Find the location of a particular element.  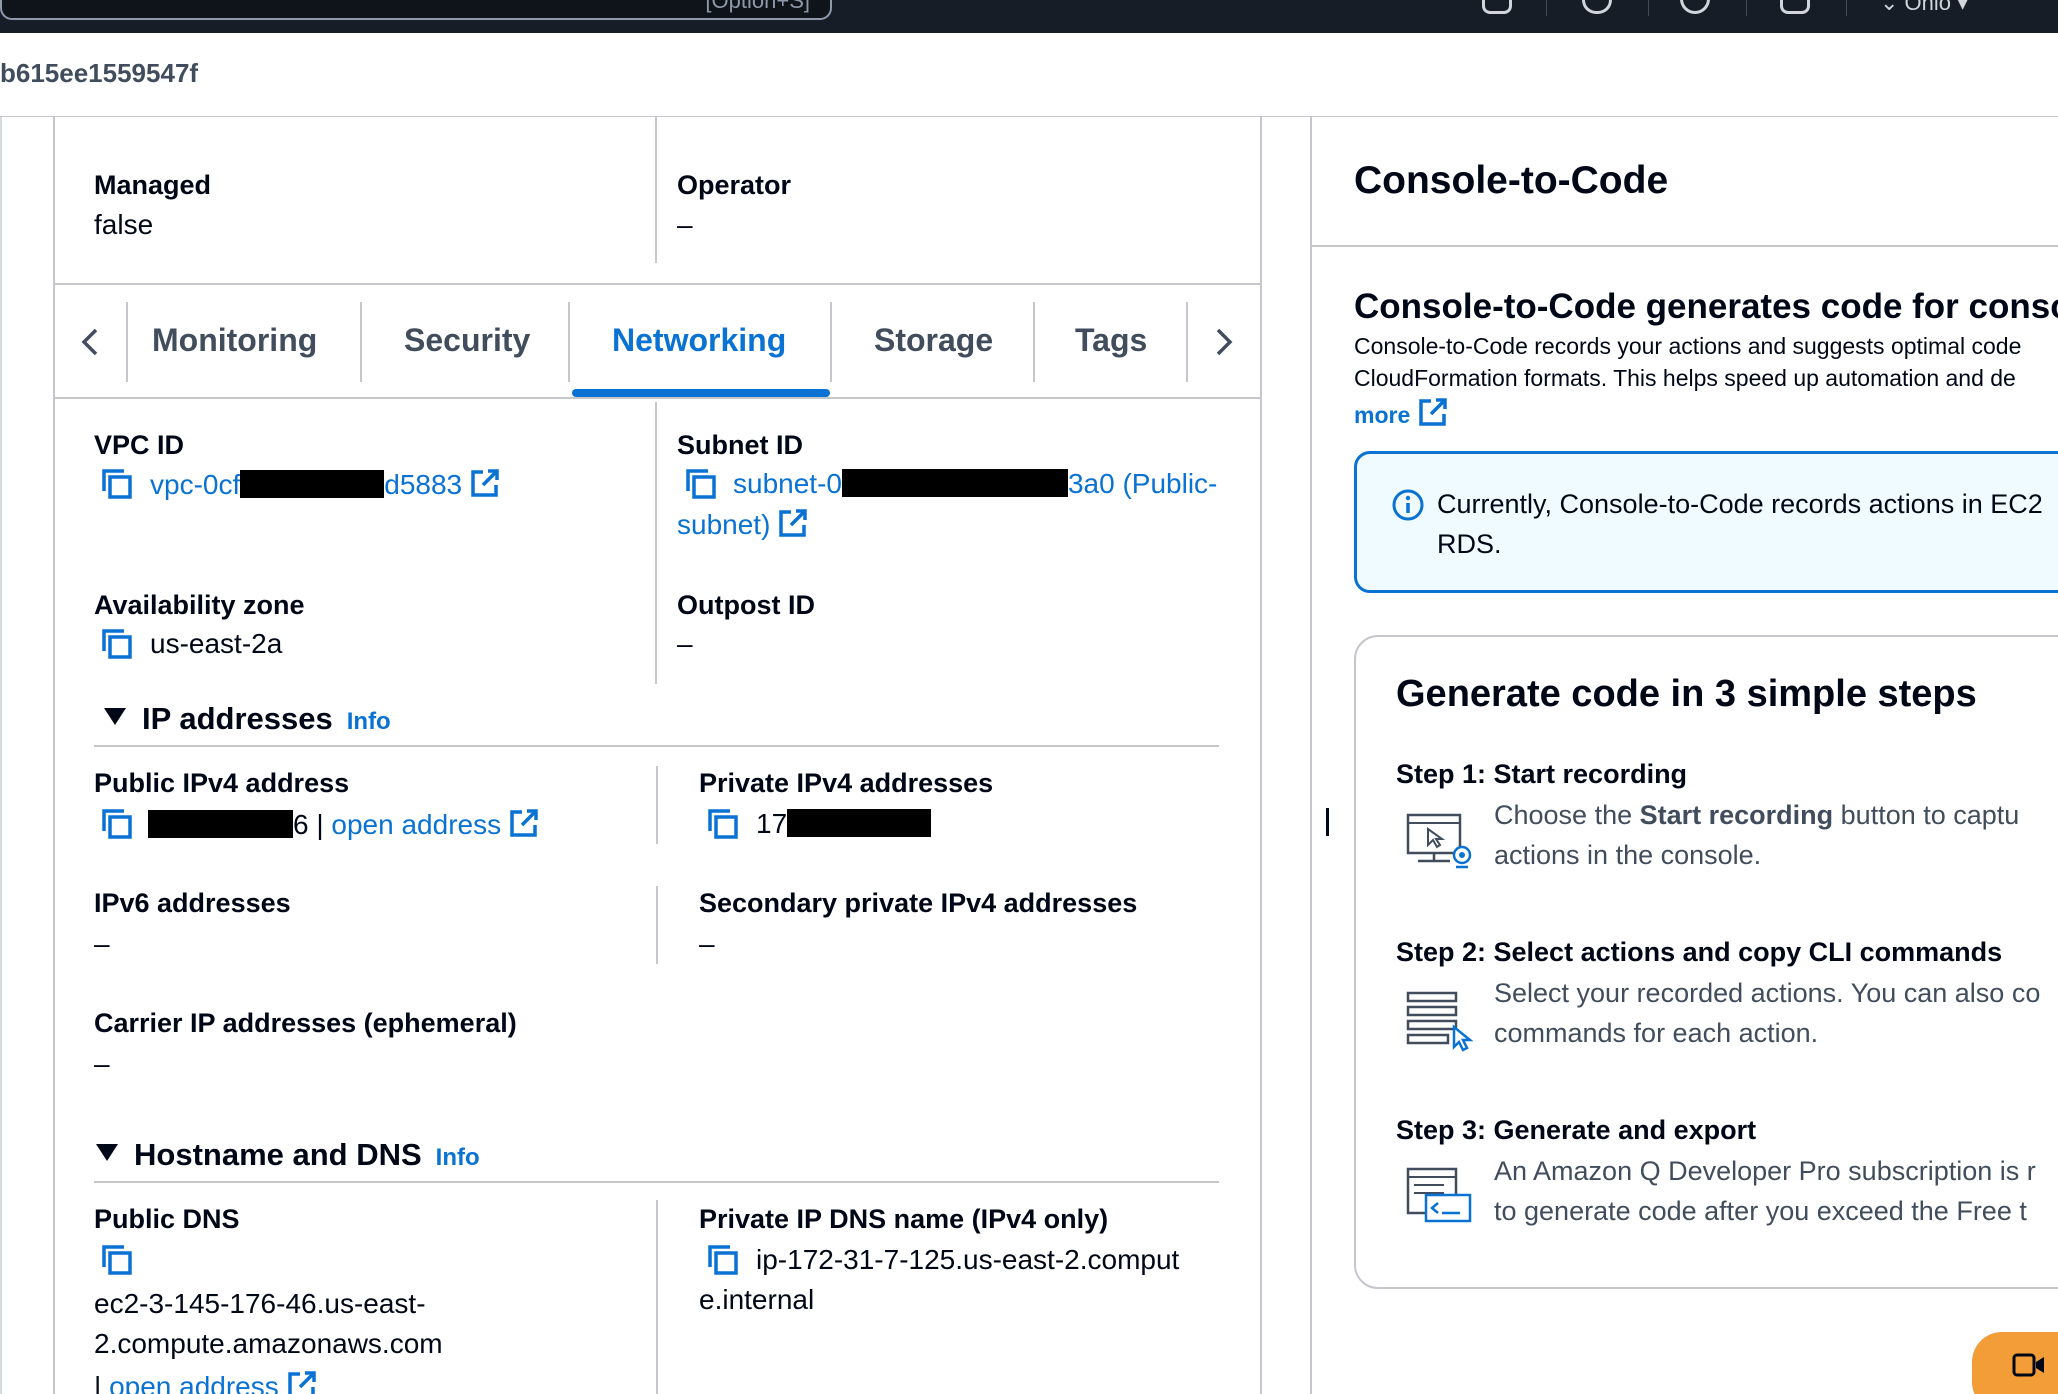

public-dns-open-address: | open address is located at coordinates (205, 1382).